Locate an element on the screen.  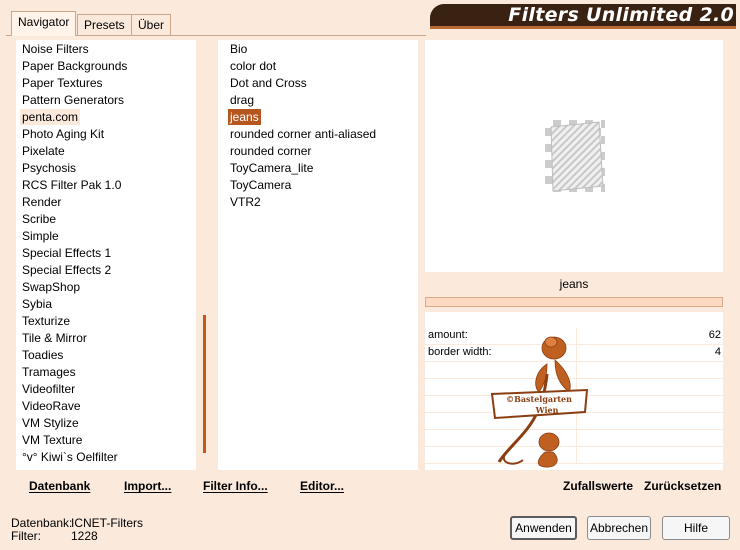
category-item: RCS Filter Pak 1.0 is located at coordinates (71, 185).